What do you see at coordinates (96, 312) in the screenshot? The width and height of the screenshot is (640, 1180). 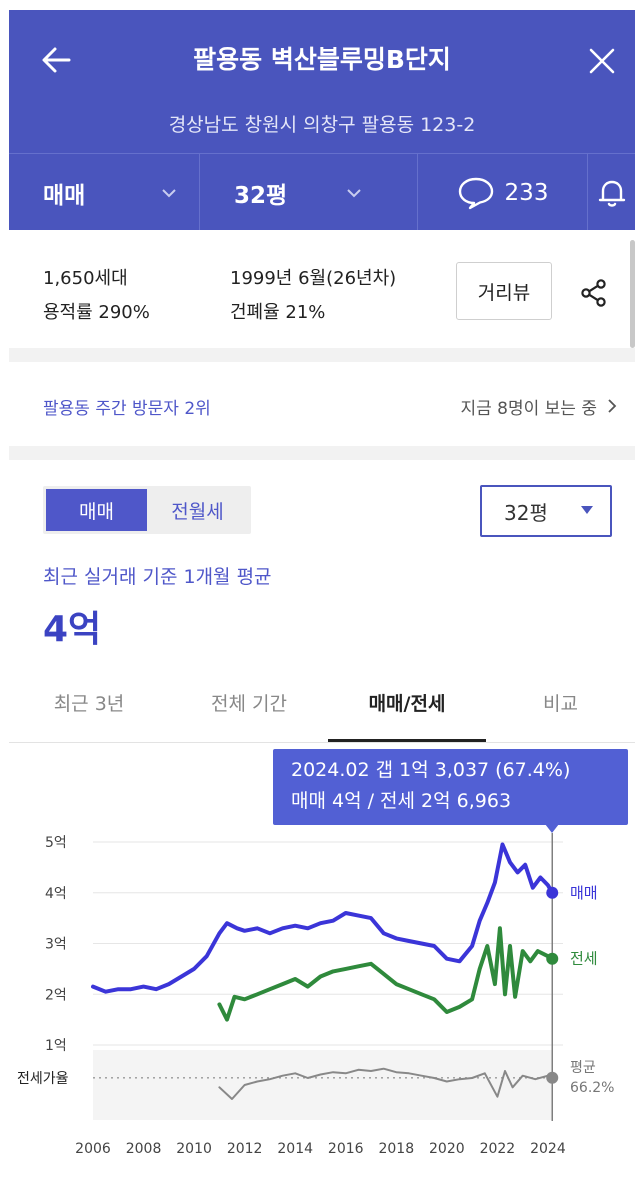 I see `floor-area-ratio: 용적률 290%` at bounding box center [96, 312].